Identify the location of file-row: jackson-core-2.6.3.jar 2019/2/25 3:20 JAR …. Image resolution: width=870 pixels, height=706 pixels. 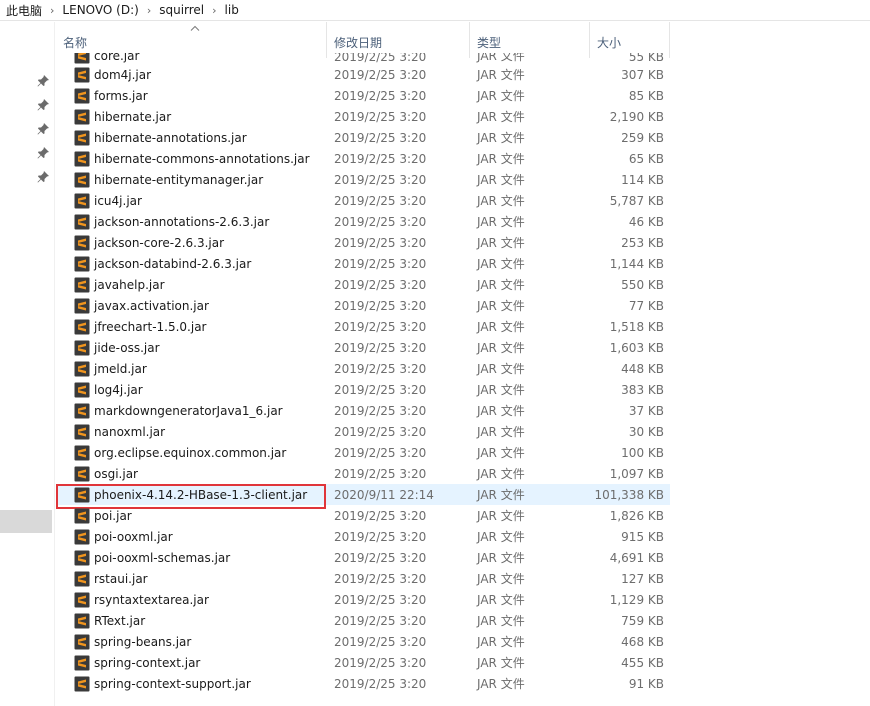
(363, 242).